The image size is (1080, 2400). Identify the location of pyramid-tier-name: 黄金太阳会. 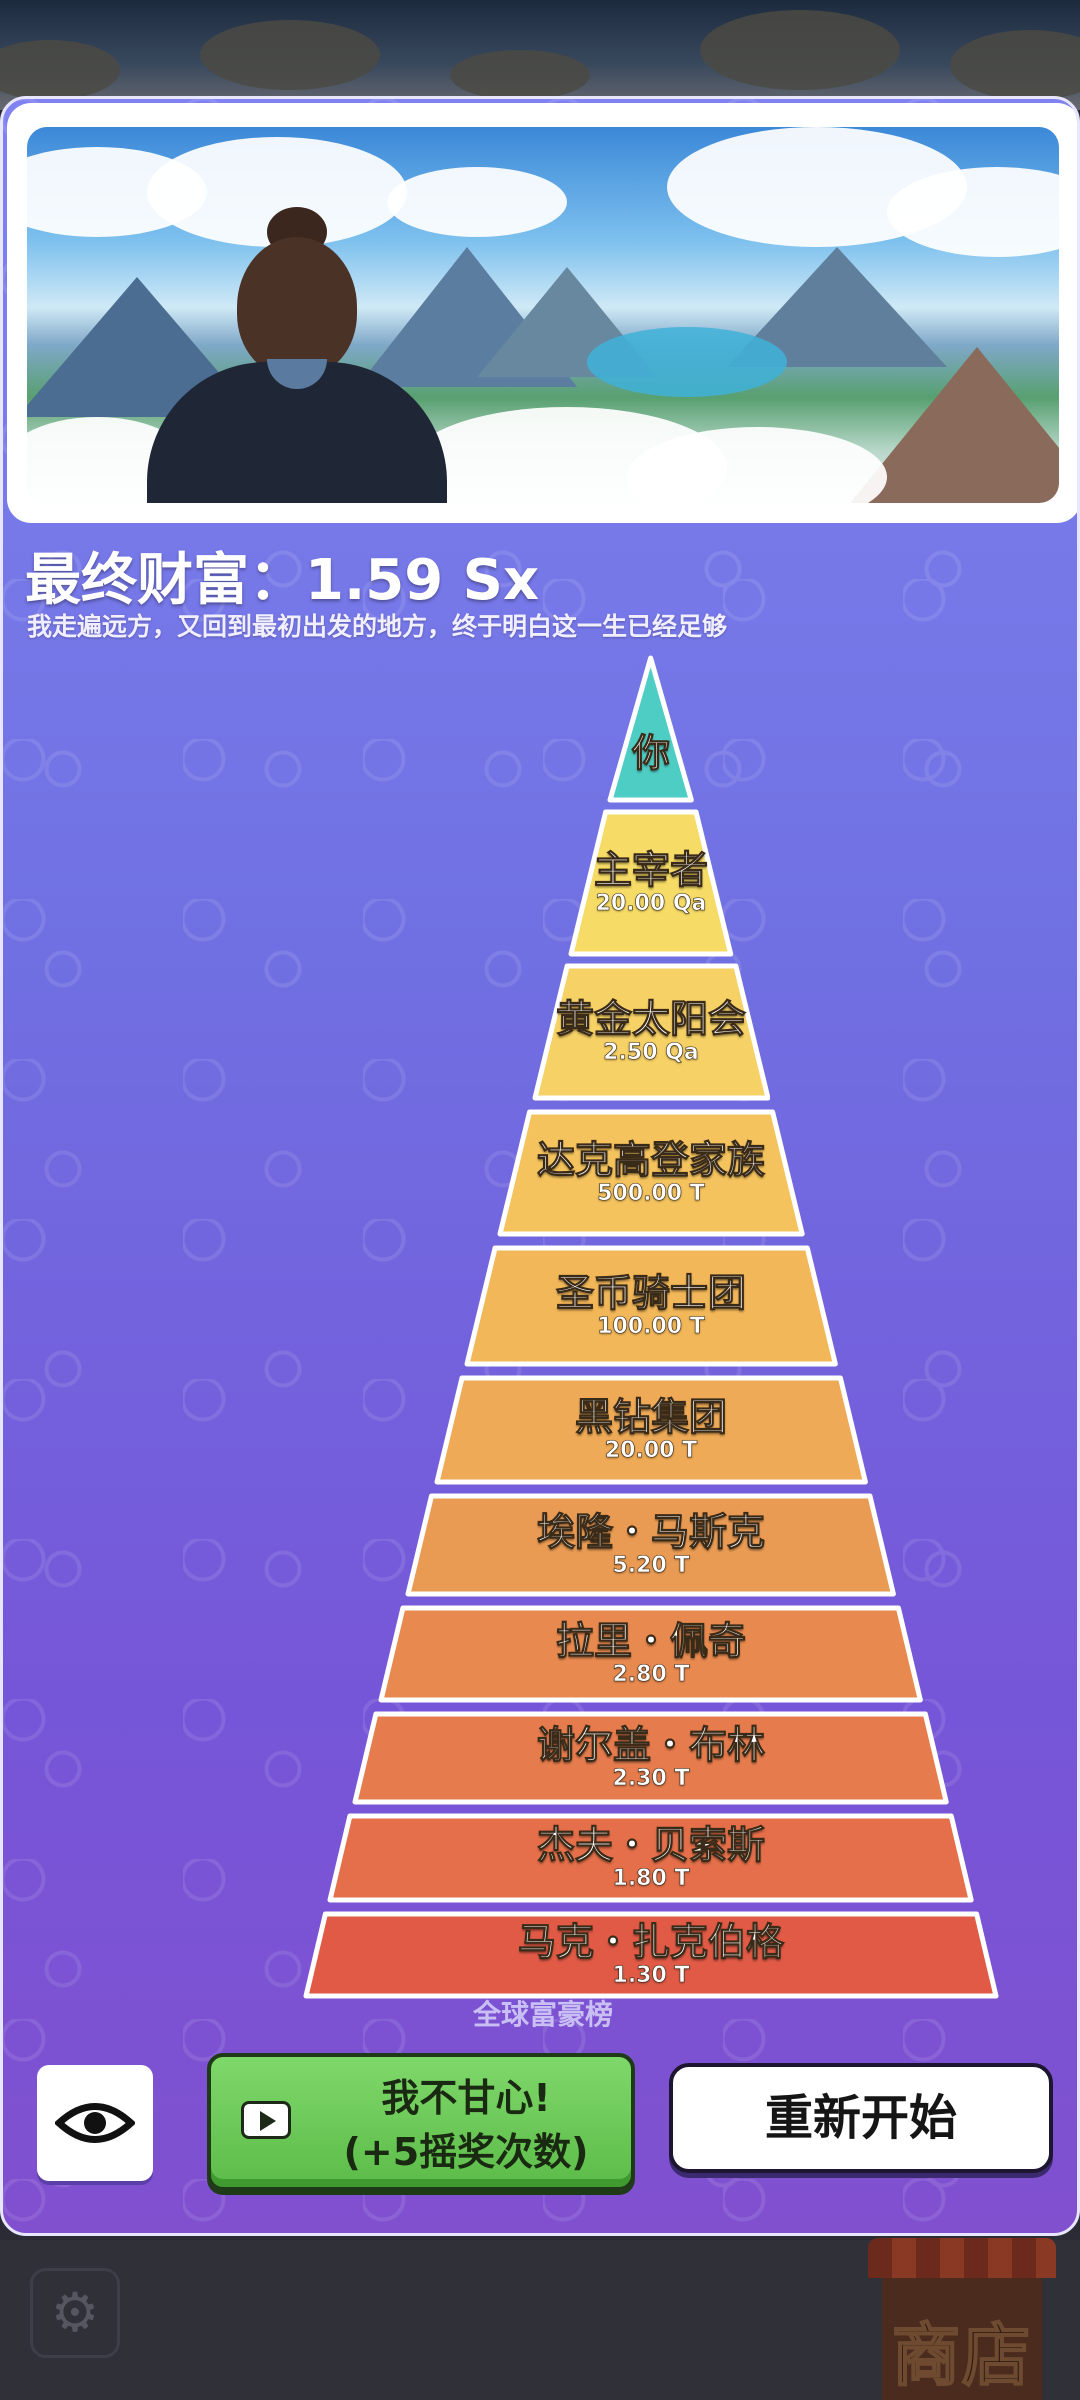
(650, 1019).